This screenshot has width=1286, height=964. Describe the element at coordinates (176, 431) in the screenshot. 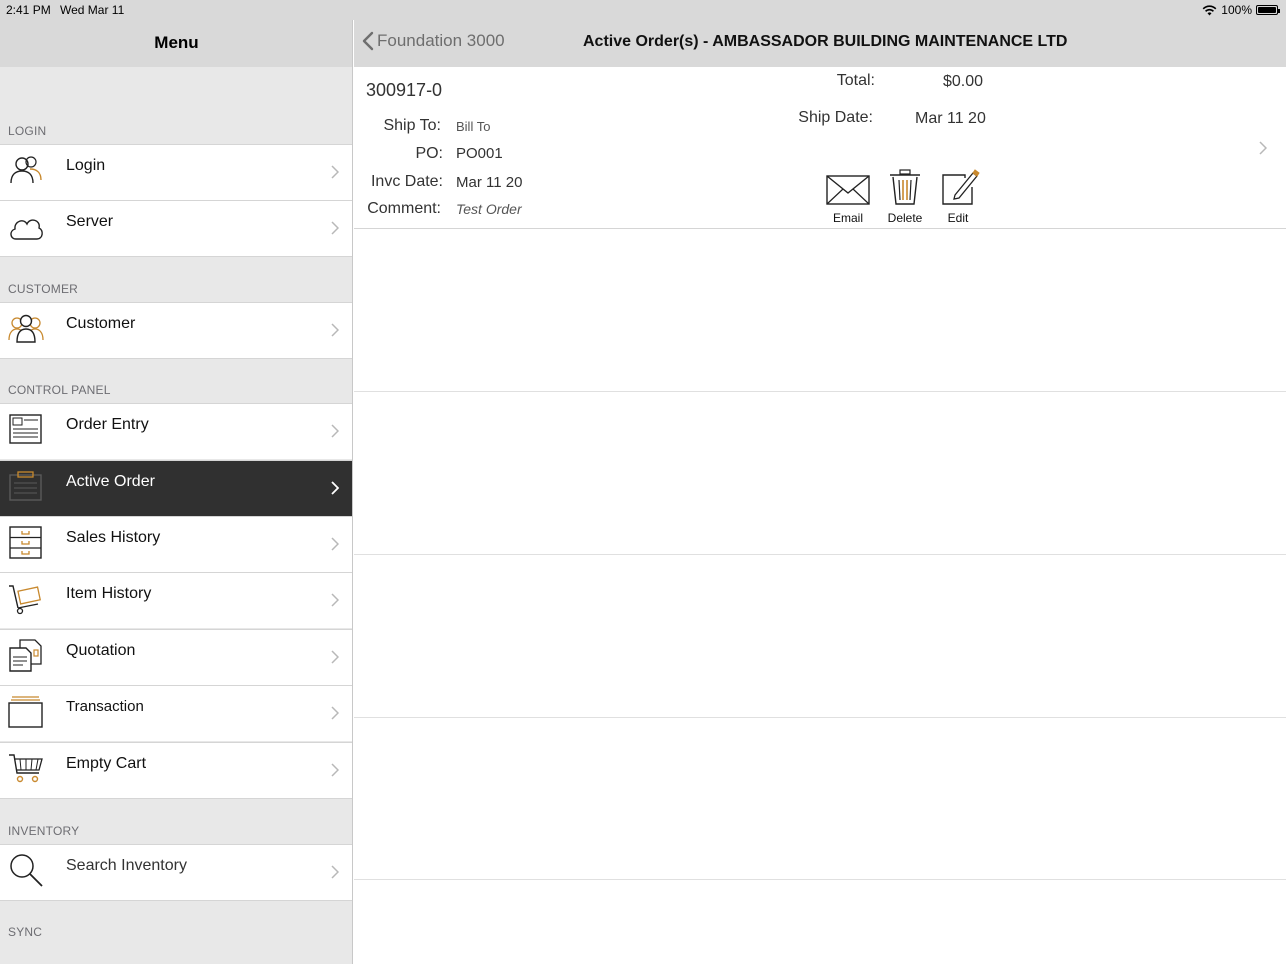

I see `sidebar-item-order-entry: Order Entry` at that location.